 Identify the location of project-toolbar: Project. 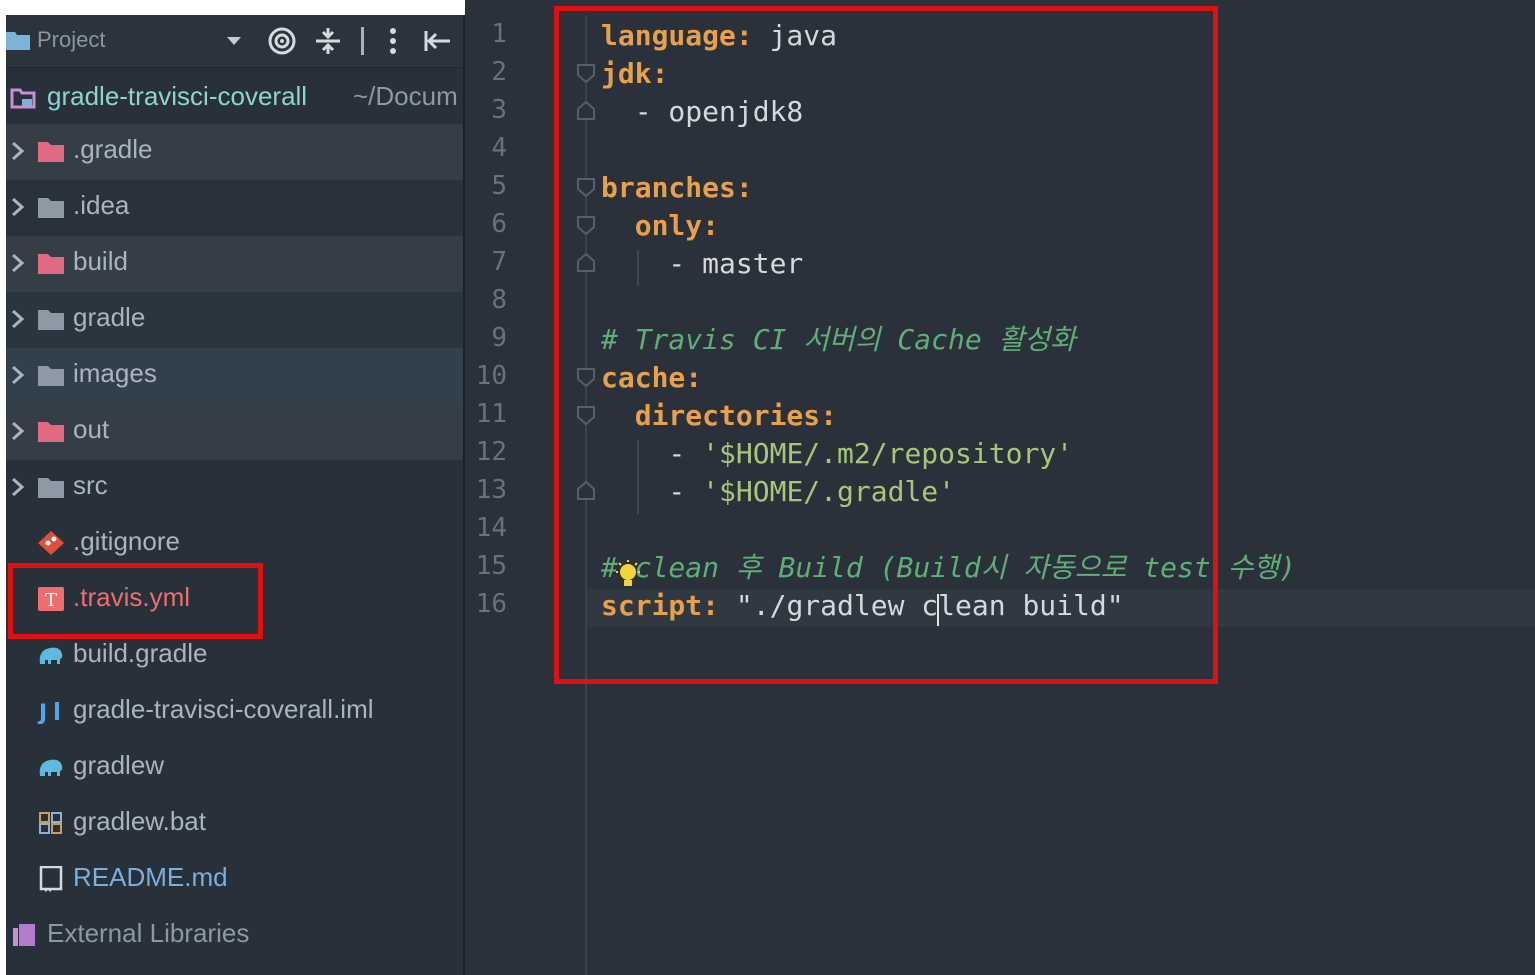
(235, 41).